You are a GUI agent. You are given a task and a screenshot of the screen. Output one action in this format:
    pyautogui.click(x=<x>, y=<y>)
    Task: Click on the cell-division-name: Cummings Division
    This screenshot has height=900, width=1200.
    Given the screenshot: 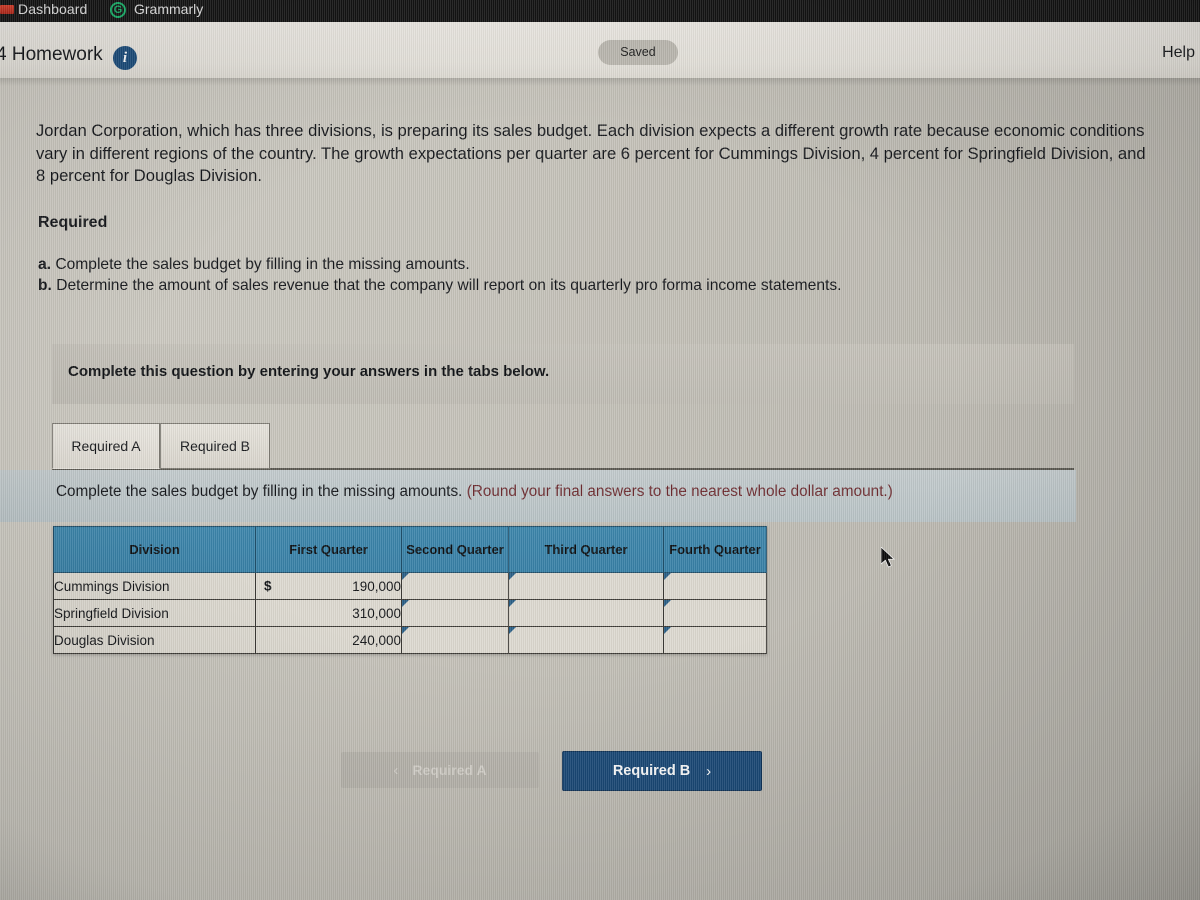 What is the action you would take?
    pyautogui.click(x=154, y=586)
    